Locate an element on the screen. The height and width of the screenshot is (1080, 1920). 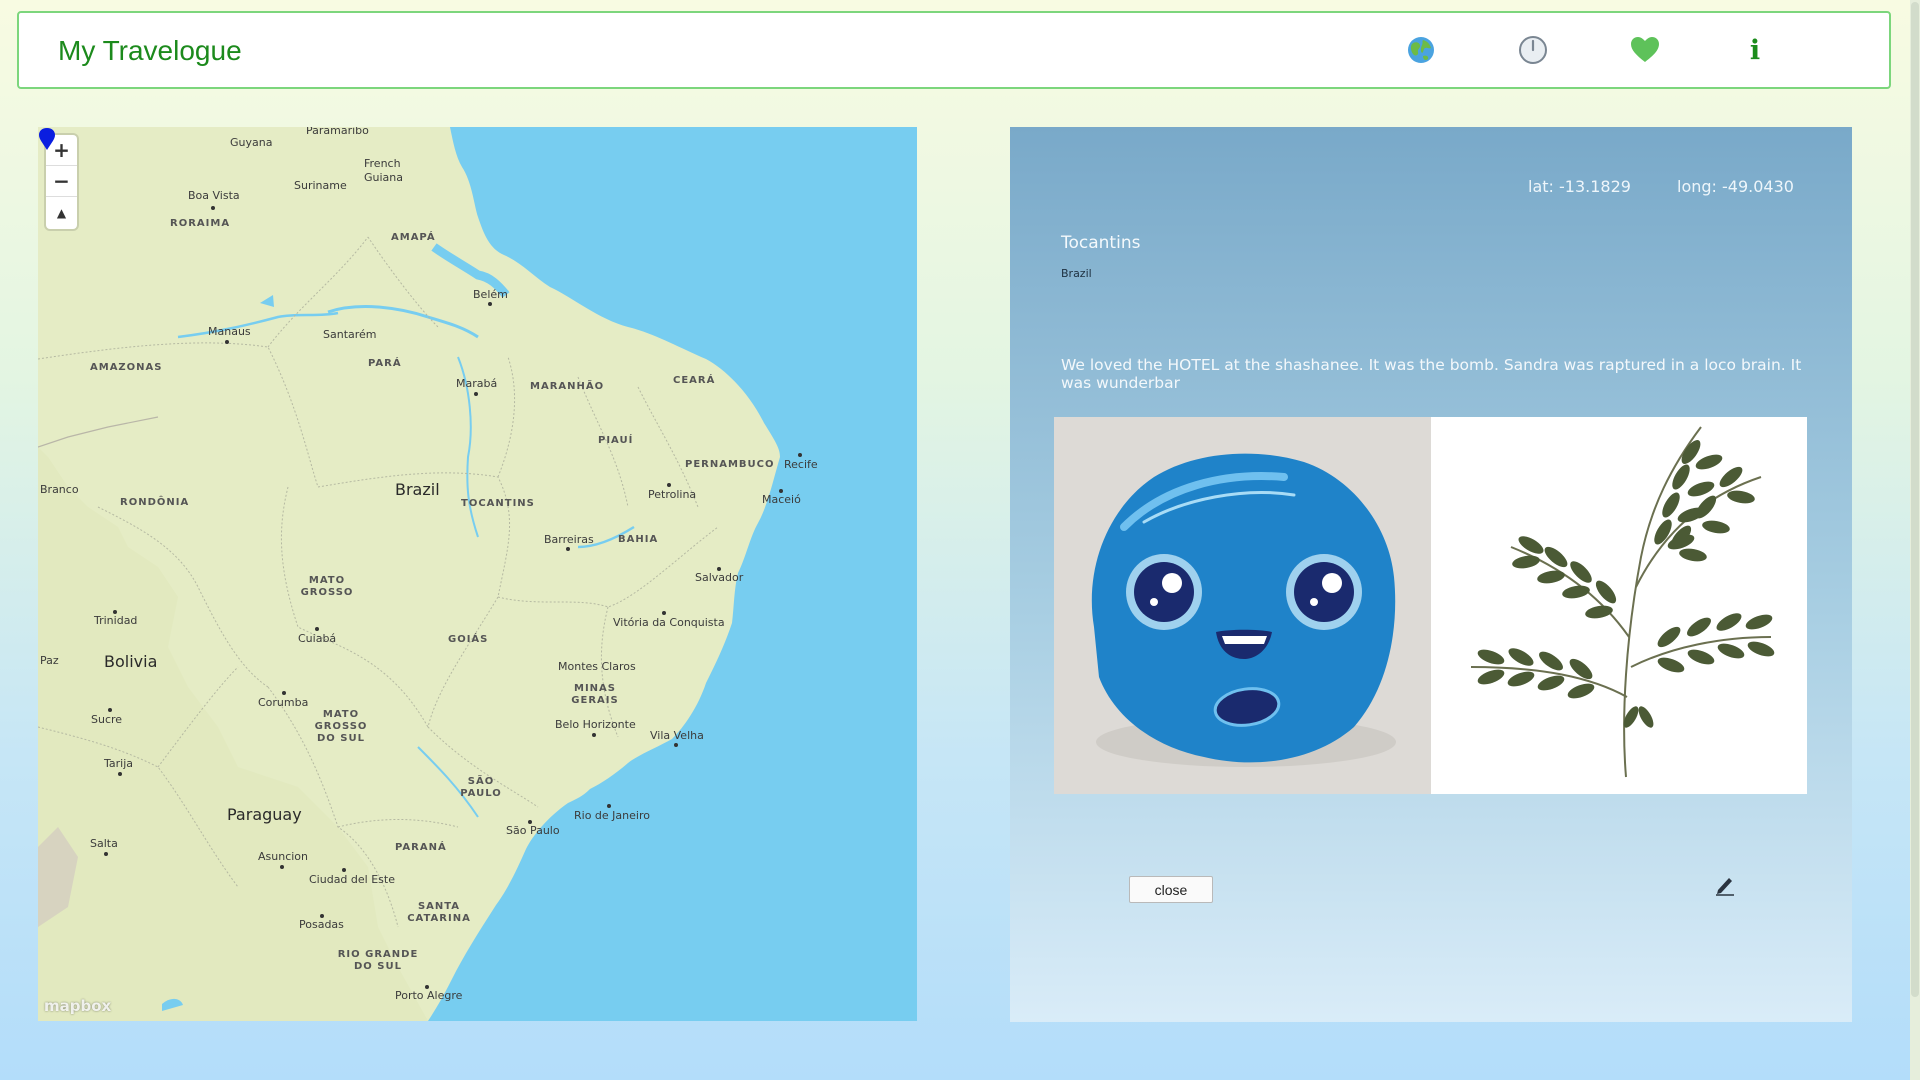
nav-favorites-button is located at coordinates (1645, 50).